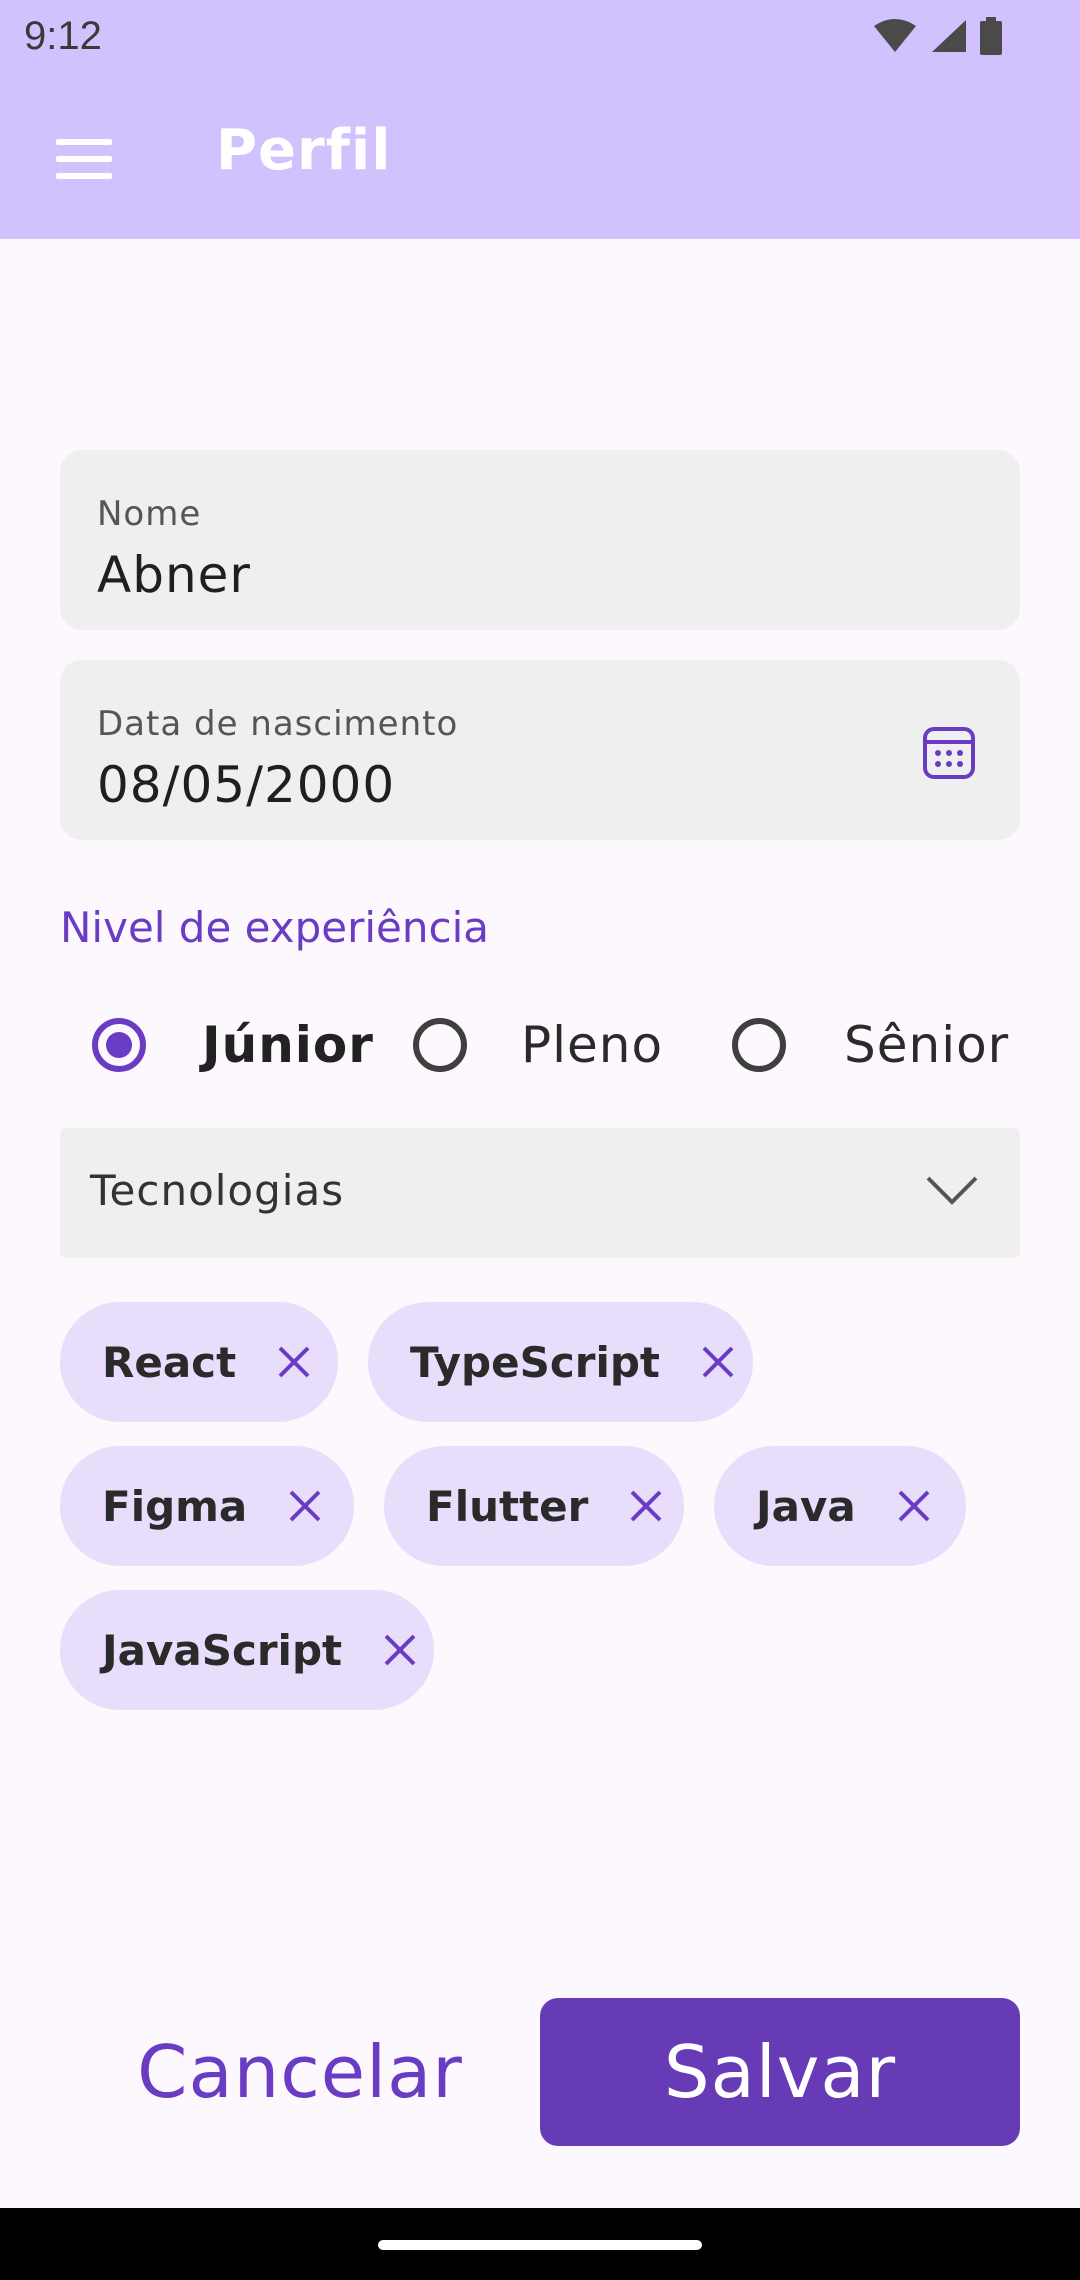 This screenshot has height=2280, width=1080. I want to click on page-title: Perfil, so click(304, 150).